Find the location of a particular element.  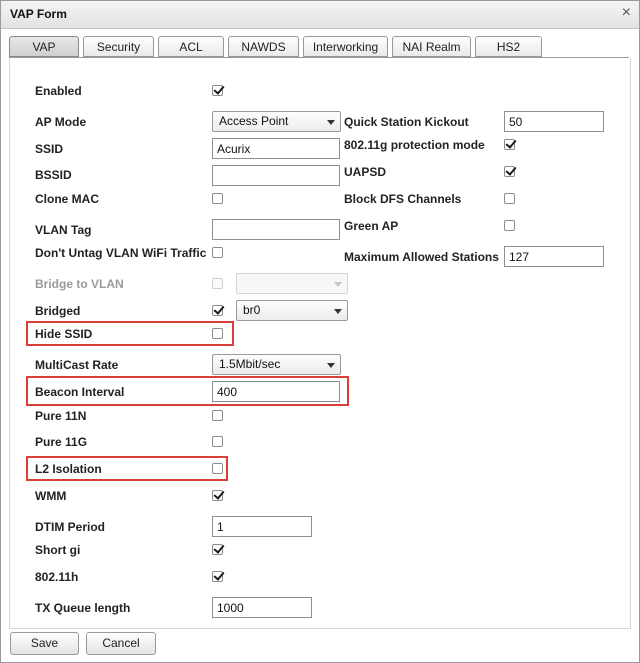

pure-11n-checkbox is located at coordinates (217, 415).